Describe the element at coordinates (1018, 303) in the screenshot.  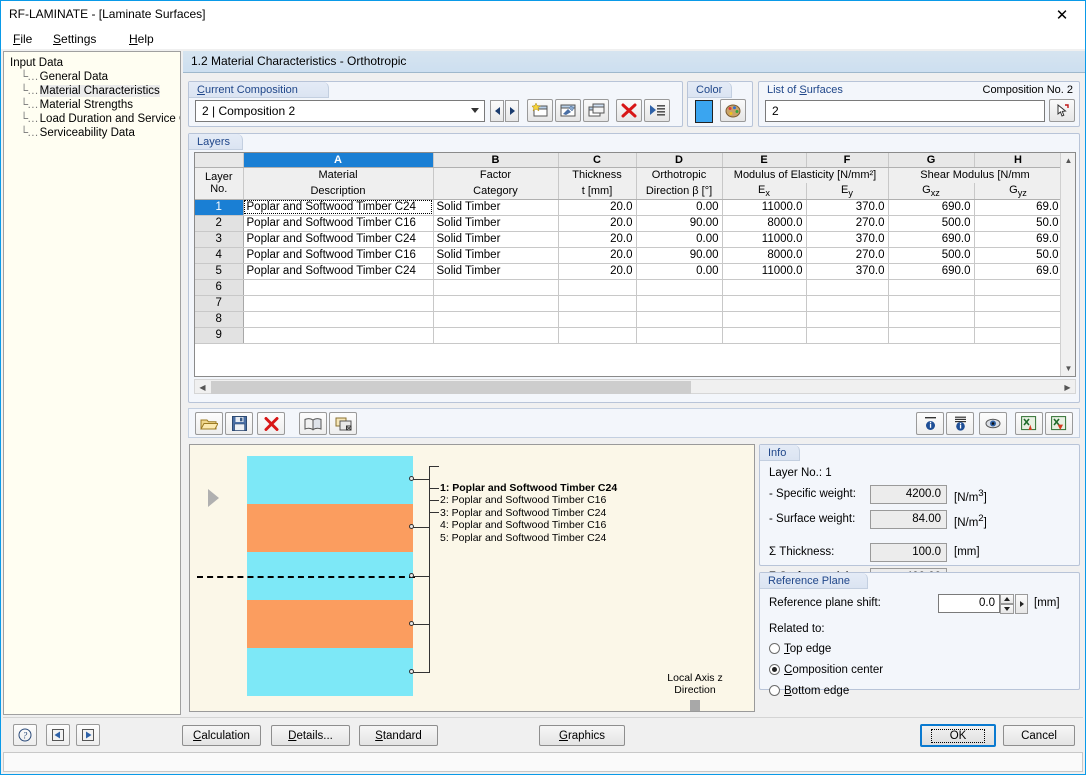
I see `cell-gyz` at that location.